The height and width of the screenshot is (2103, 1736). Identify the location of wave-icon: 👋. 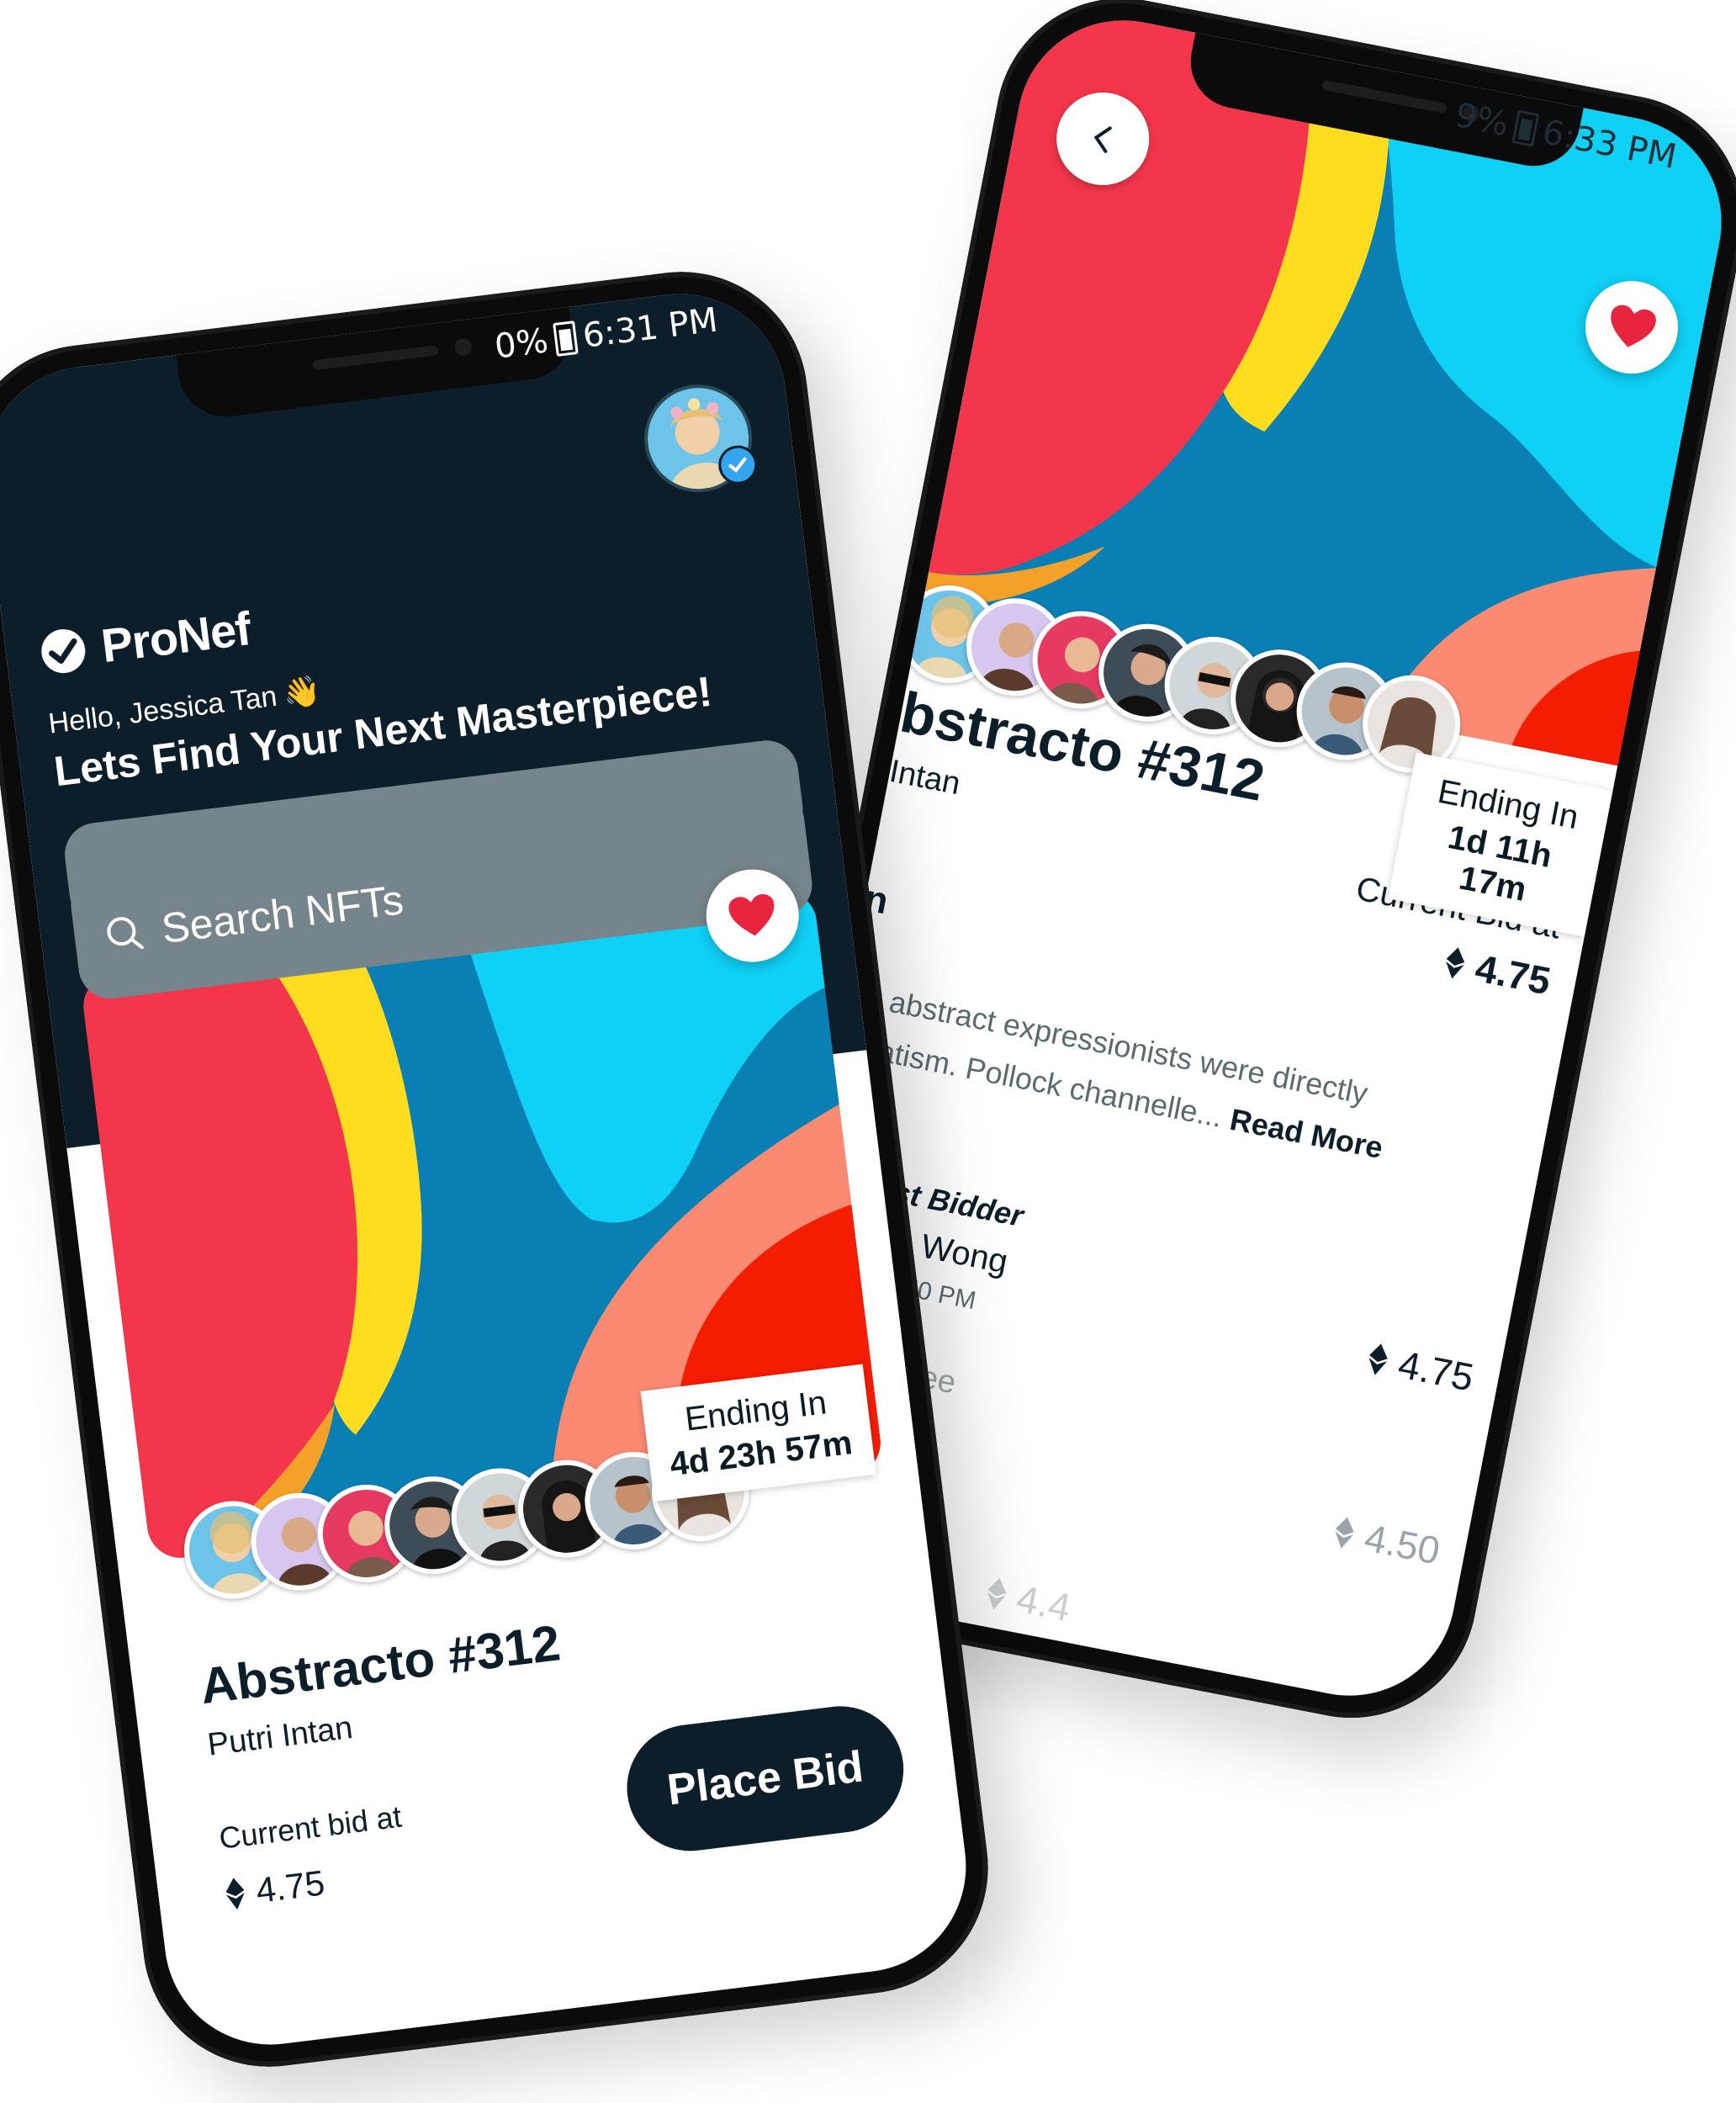
(302, 692).